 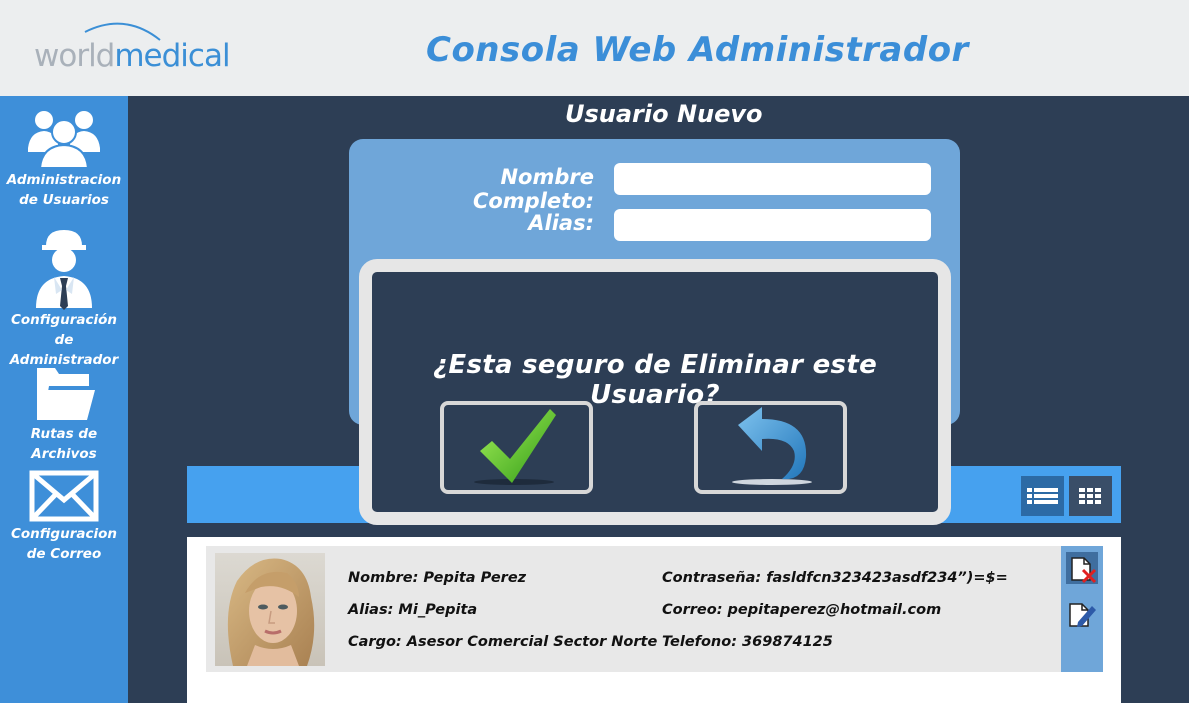 What do you see at coordinates (270, 609) in the screenshot?
I see `user-photo` at bounding box center [270, 609].